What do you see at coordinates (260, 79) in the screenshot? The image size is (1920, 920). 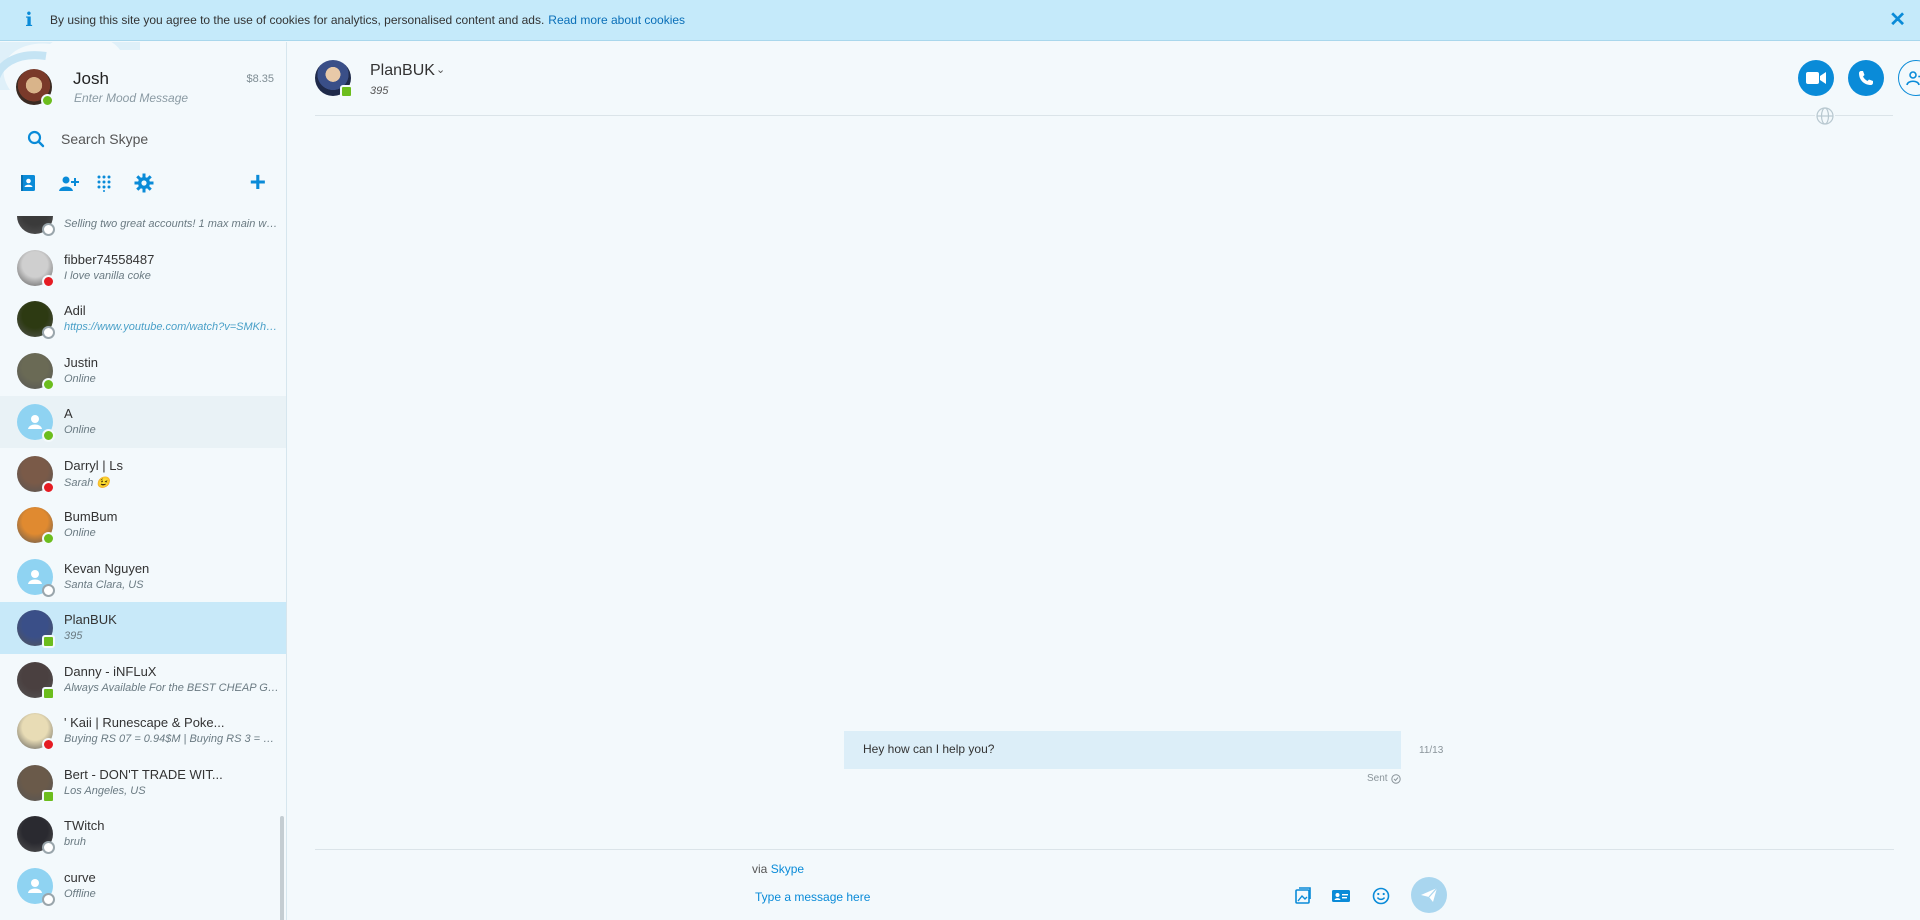 I see `skype-credit: $8.35` at bounding box center [260, 79].